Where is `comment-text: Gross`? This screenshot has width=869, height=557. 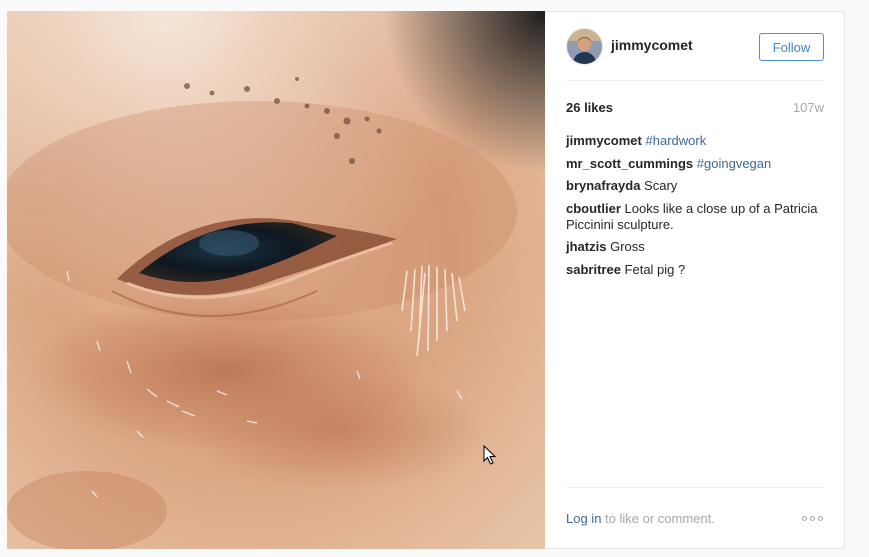 comment-text: Gross is located at coordinates (627, 246).